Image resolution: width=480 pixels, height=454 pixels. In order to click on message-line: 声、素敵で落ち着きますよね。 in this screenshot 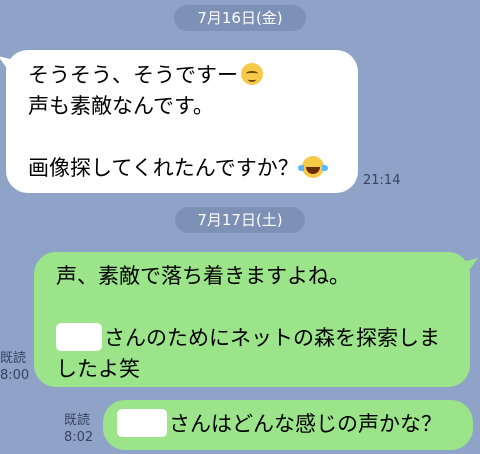, I will do `click(203, 276)`.